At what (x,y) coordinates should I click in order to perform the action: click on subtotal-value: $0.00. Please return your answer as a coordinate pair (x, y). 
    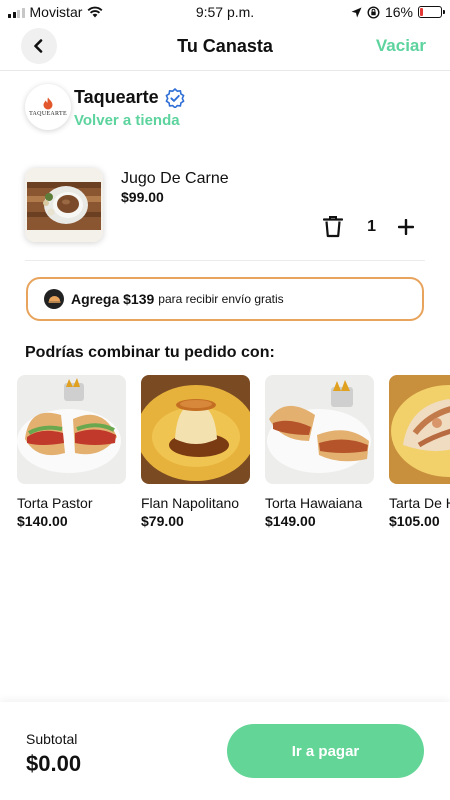
    Looking at the image, I should click on (54, 763).